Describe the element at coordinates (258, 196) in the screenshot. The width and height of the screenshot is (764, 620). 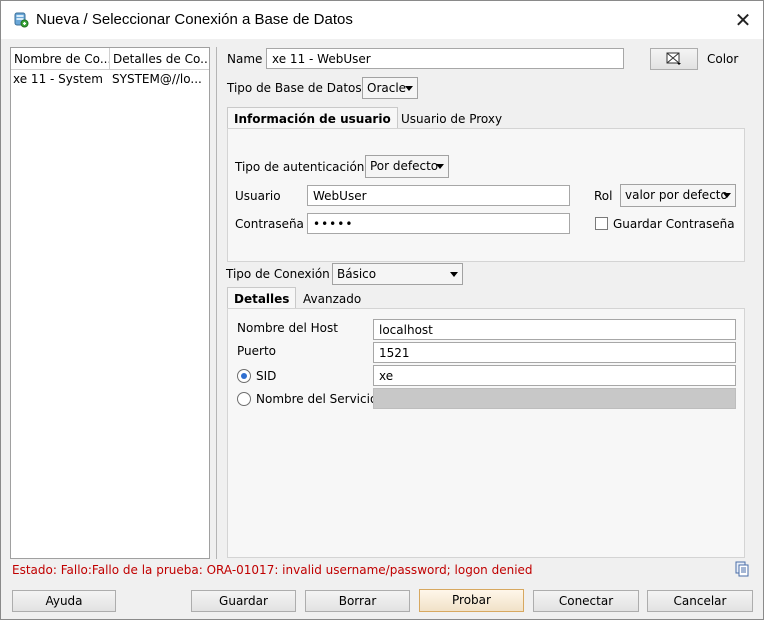
I see `user-label: Usuario` at that location.